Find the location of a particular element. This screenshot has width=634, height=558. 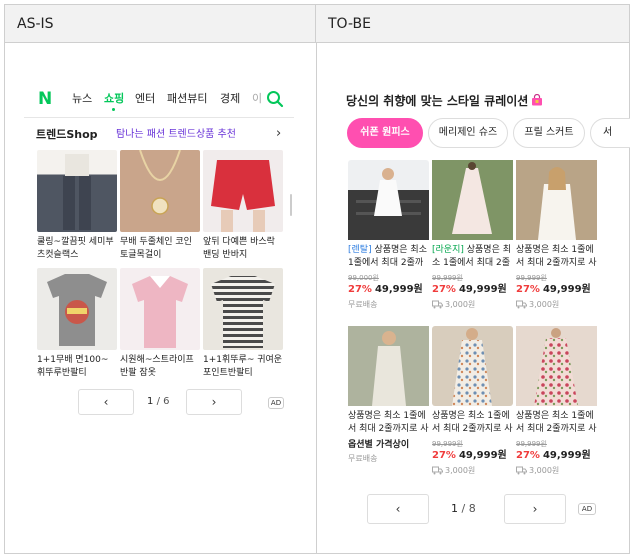

nav-tab-news: 뉴스 is located at coordinates (82, 99).